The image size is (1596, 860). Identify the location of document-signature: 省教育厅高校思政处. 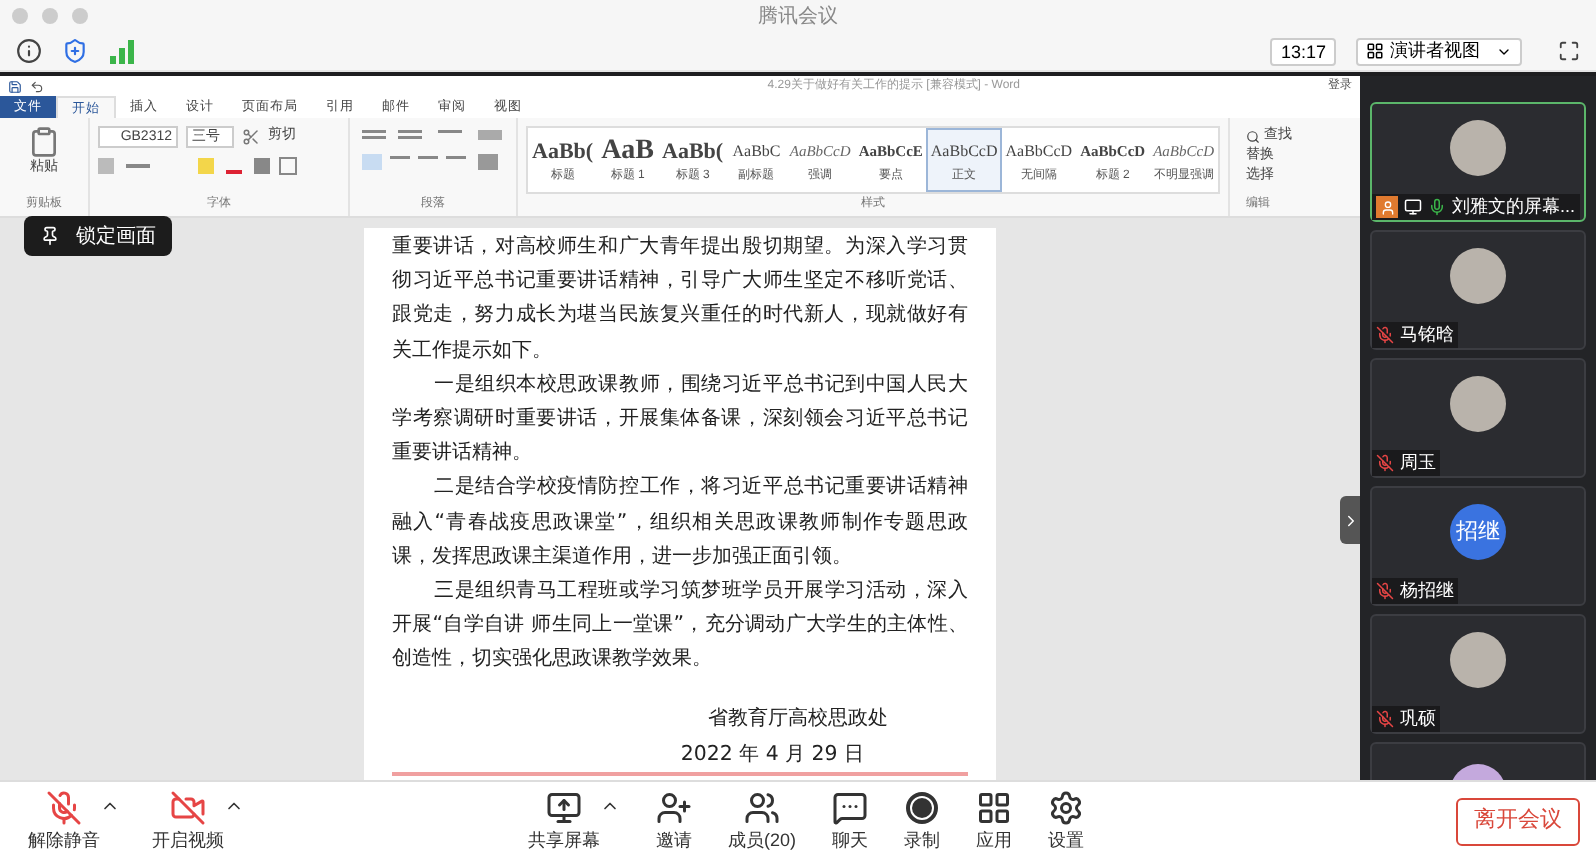
(798, 720).